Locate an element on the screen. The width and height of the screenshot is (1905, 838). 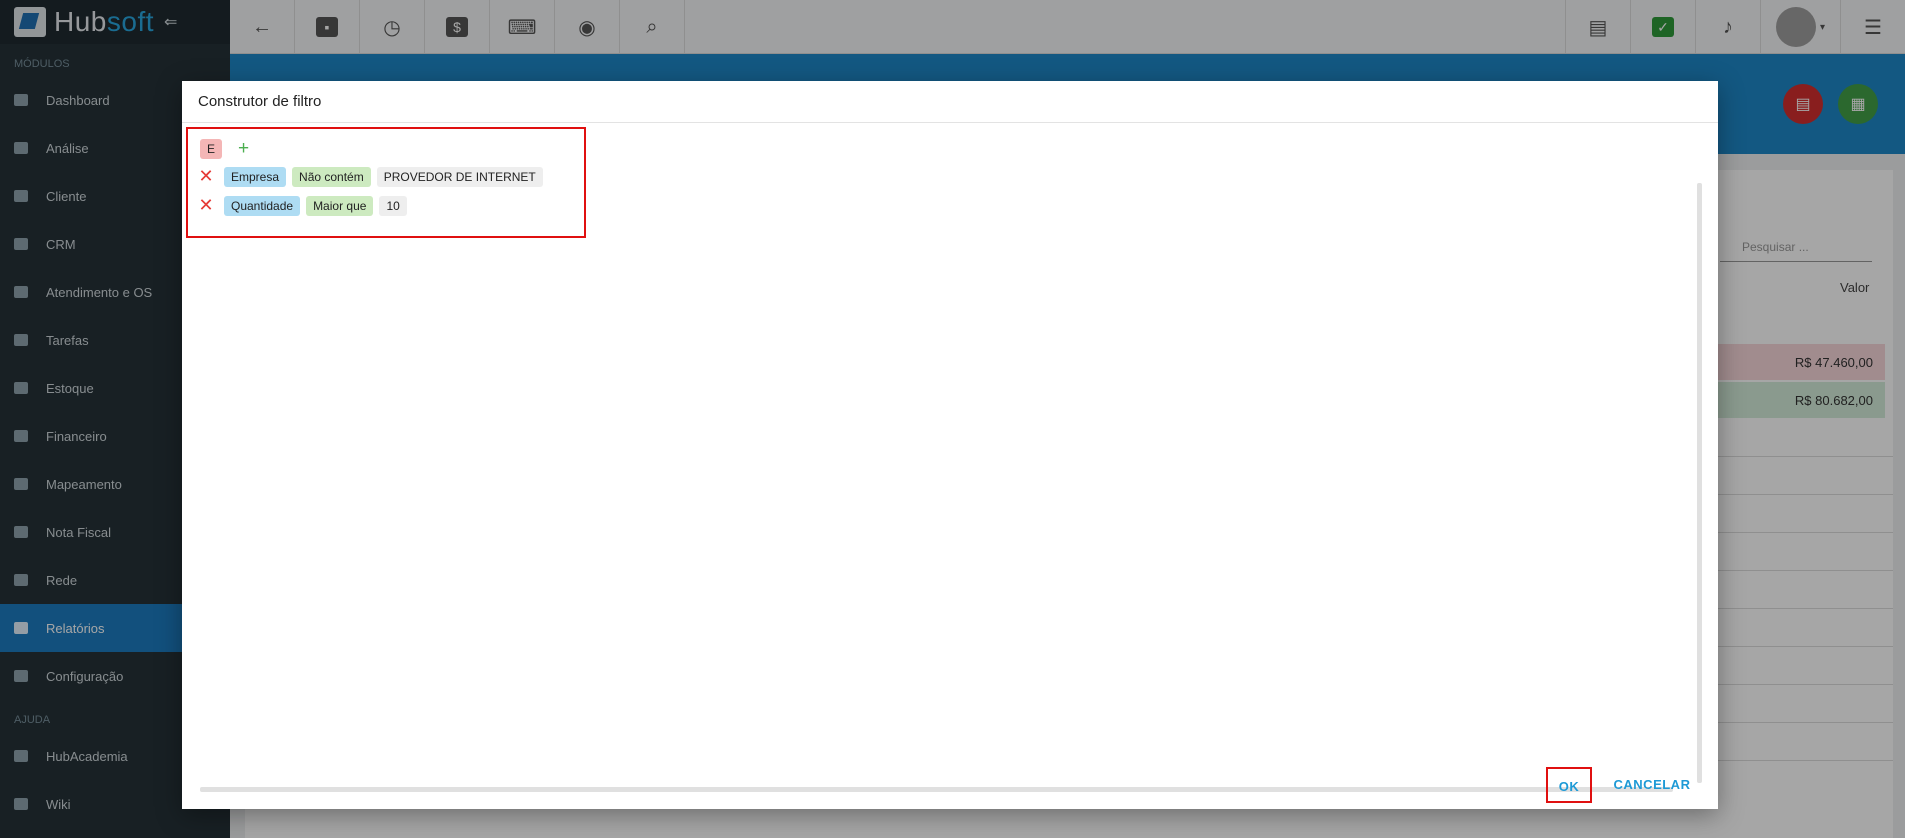
add-condition-icon: + is located at coordinates (243, 148).